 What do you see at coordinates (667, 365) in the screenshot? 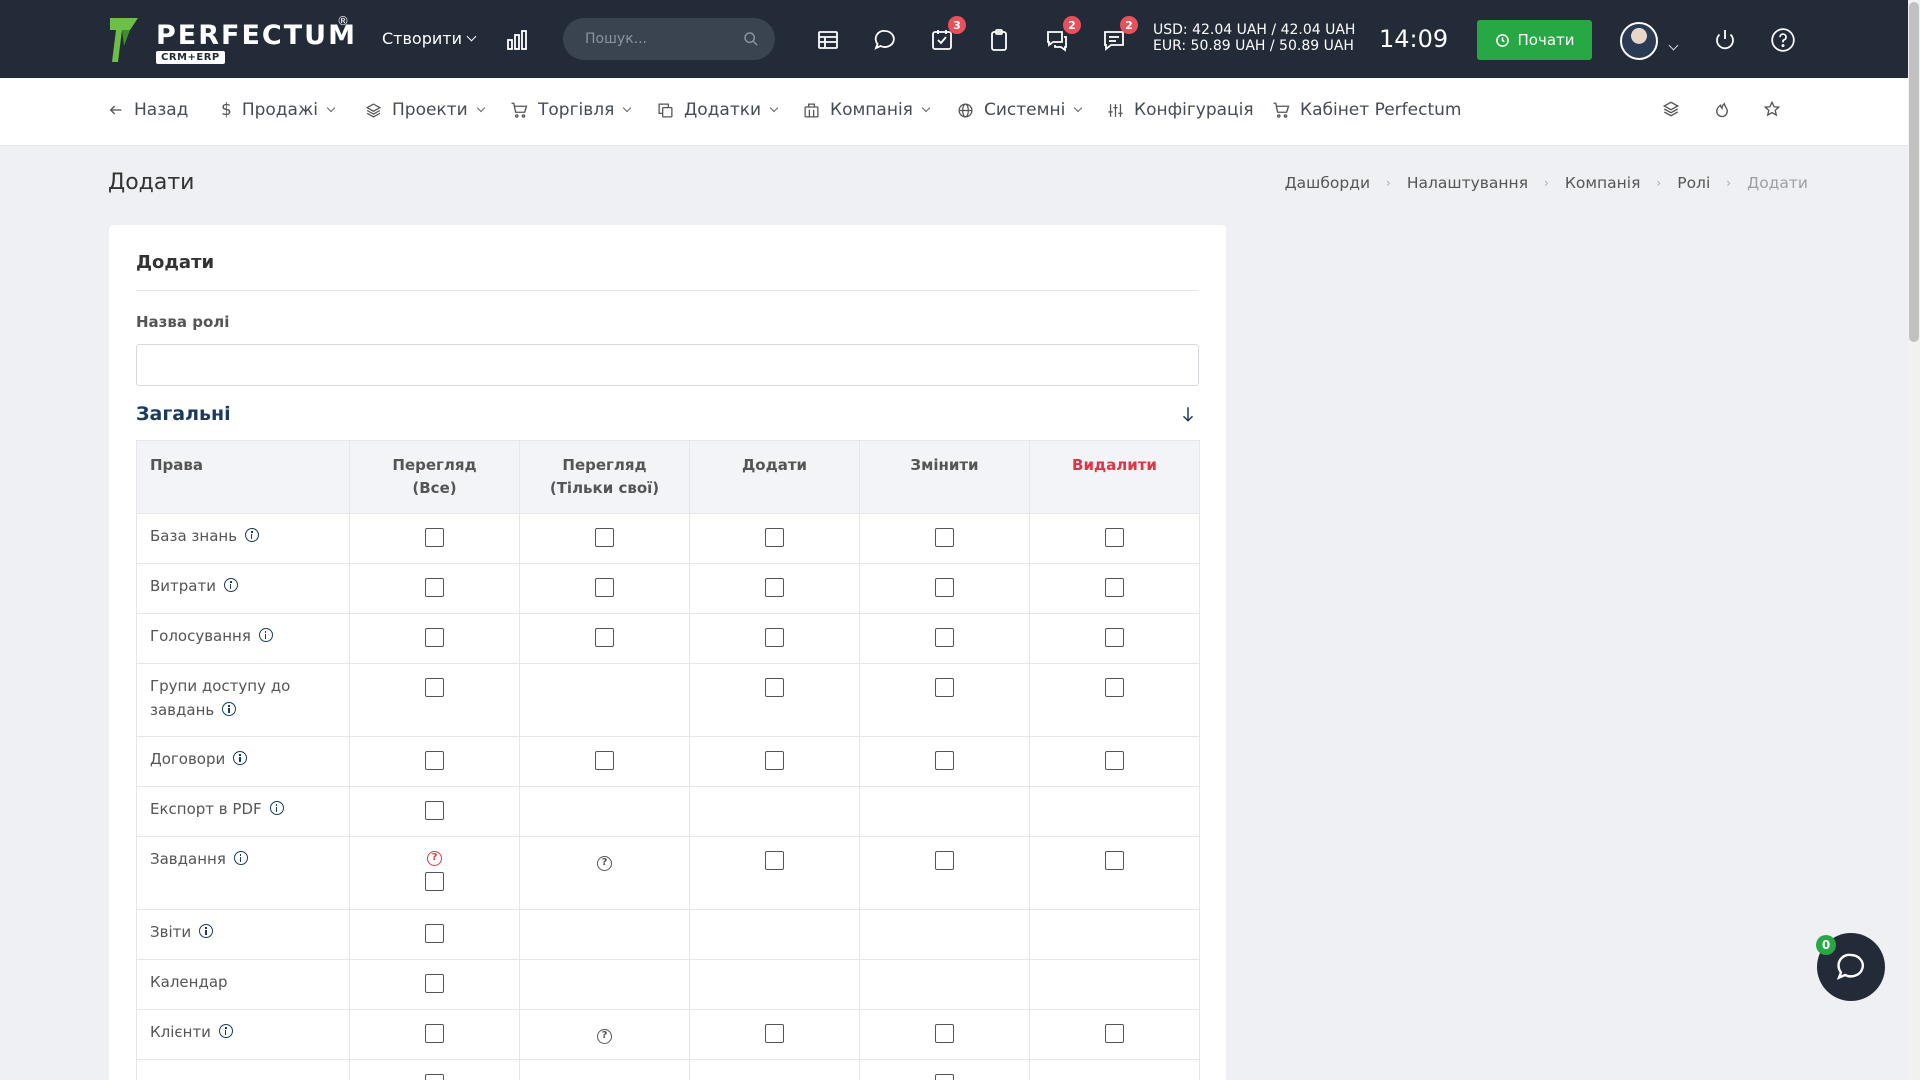
I see `role-name-input` at bounding box center [667, 365].